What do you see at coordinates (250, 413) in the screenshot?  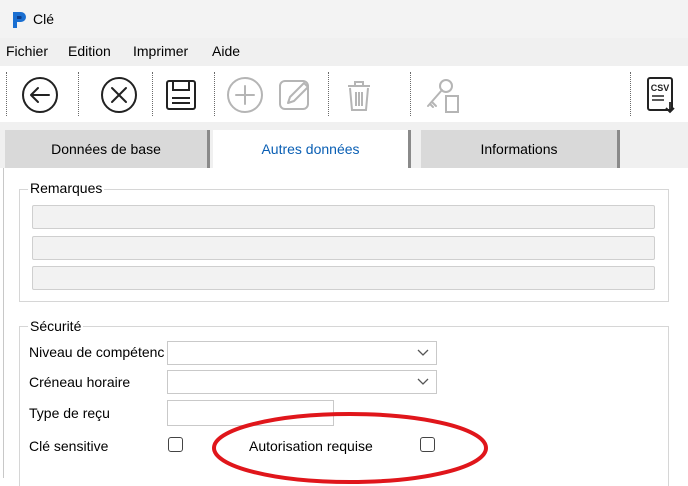 I see `receipt-input` at bounding box center [250, 413].